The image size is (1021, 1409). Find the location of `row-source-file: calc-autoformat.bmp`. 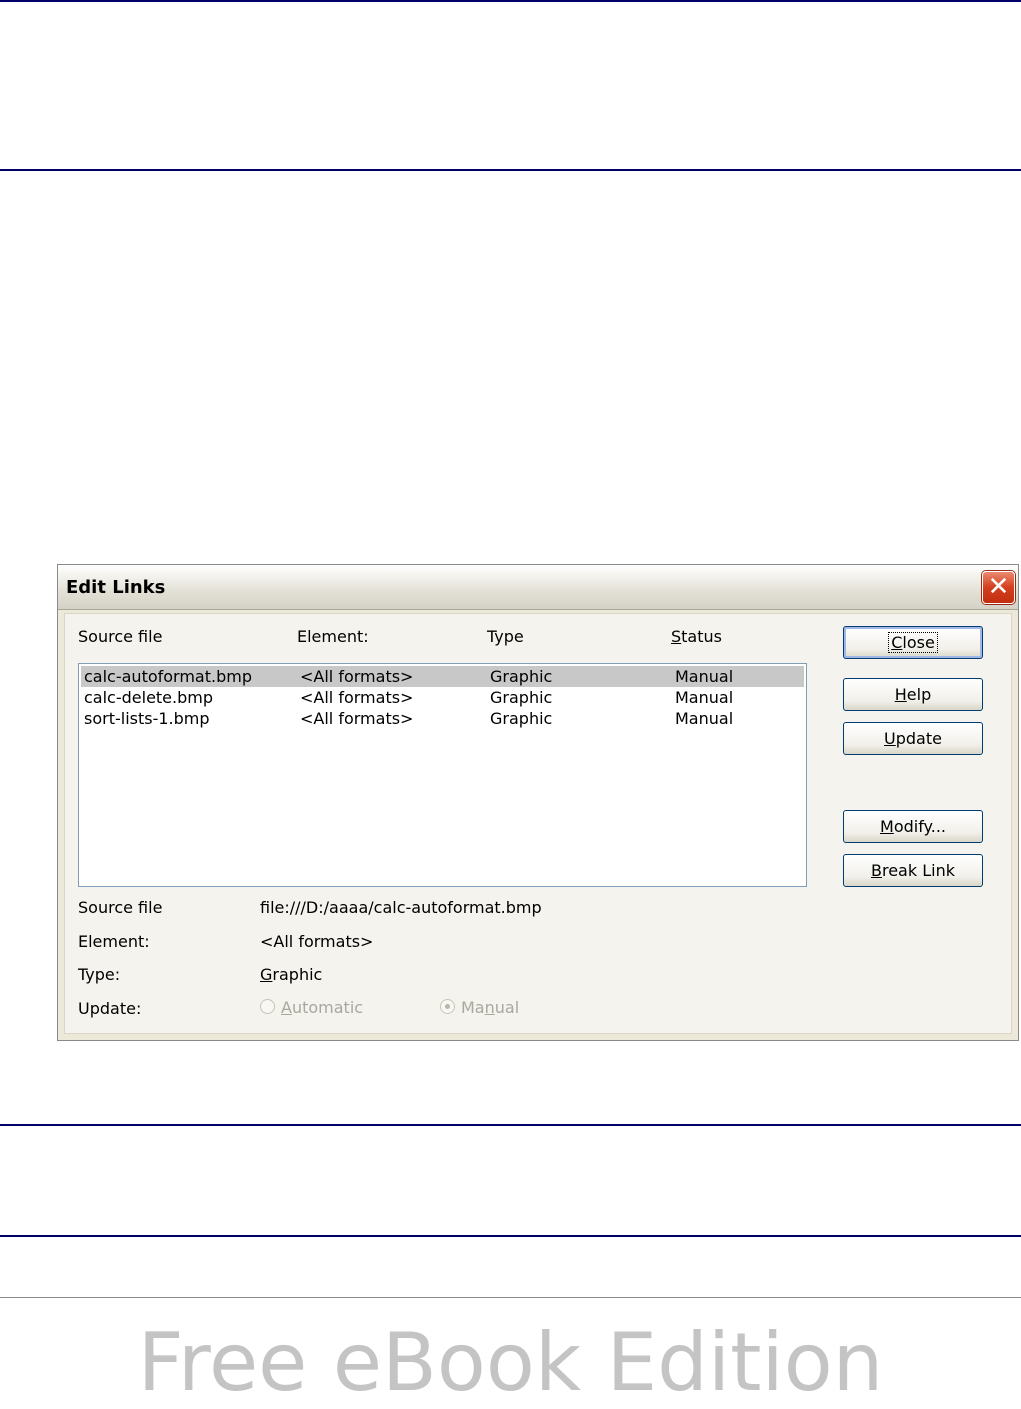

row-source-file: calc-autoformat.bmp is located at coordinates (168, 676).